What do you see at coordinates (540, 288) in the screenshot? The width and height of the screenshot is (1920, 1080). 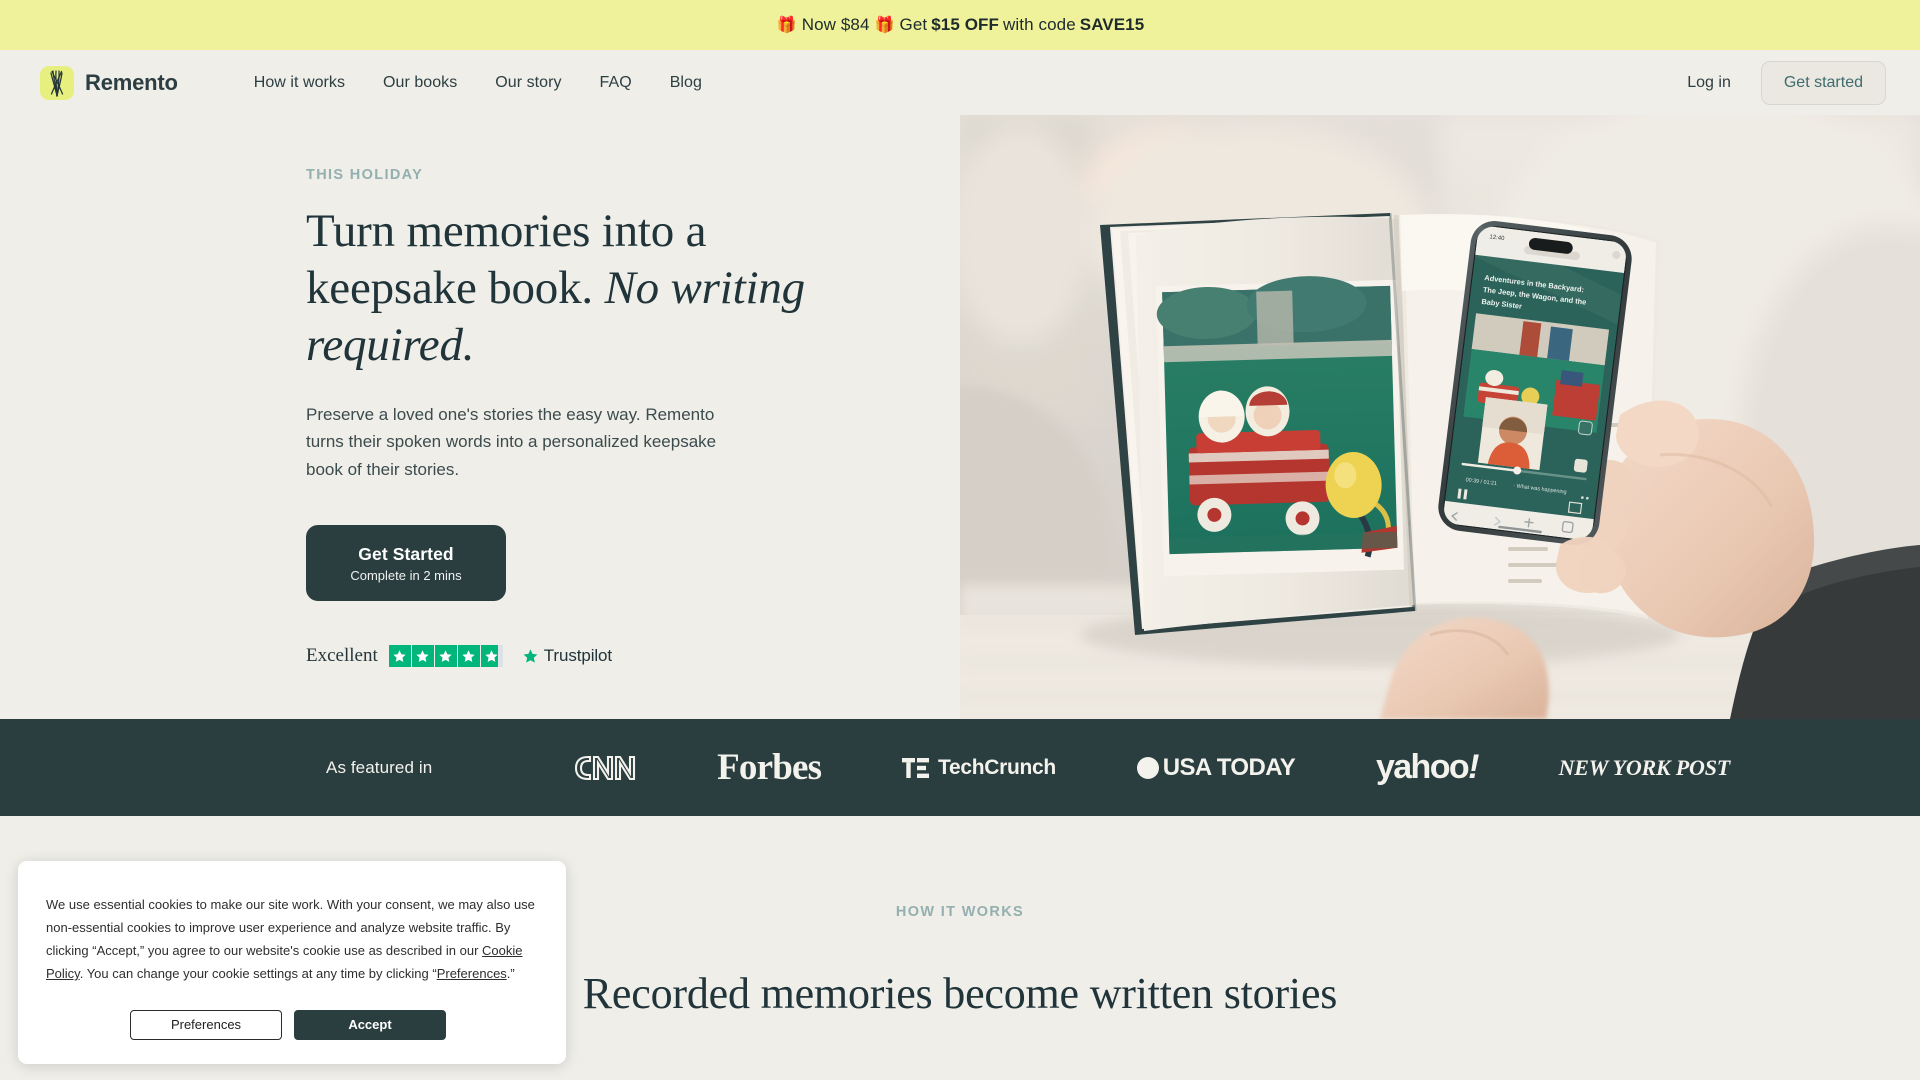 I see `hero-title-line2: book.` at bounding box center [540, 288].